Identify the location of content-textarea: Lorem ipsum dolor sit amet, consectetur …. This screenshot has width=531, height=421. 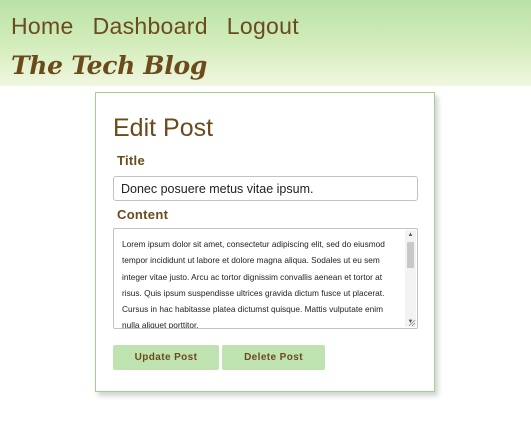
(265, 278).